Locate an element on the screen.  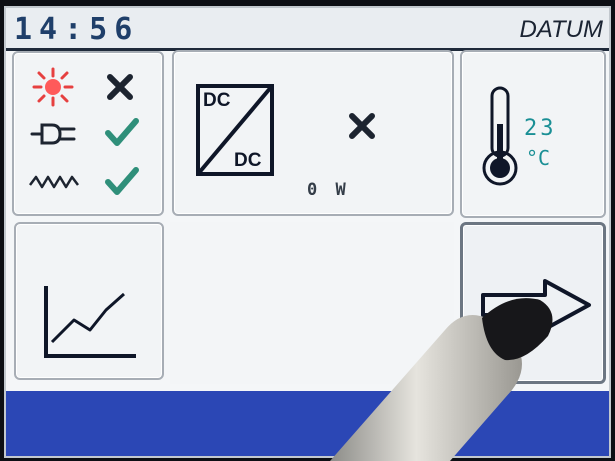
temperature-unit: °C is located at coordinates (538, 158).